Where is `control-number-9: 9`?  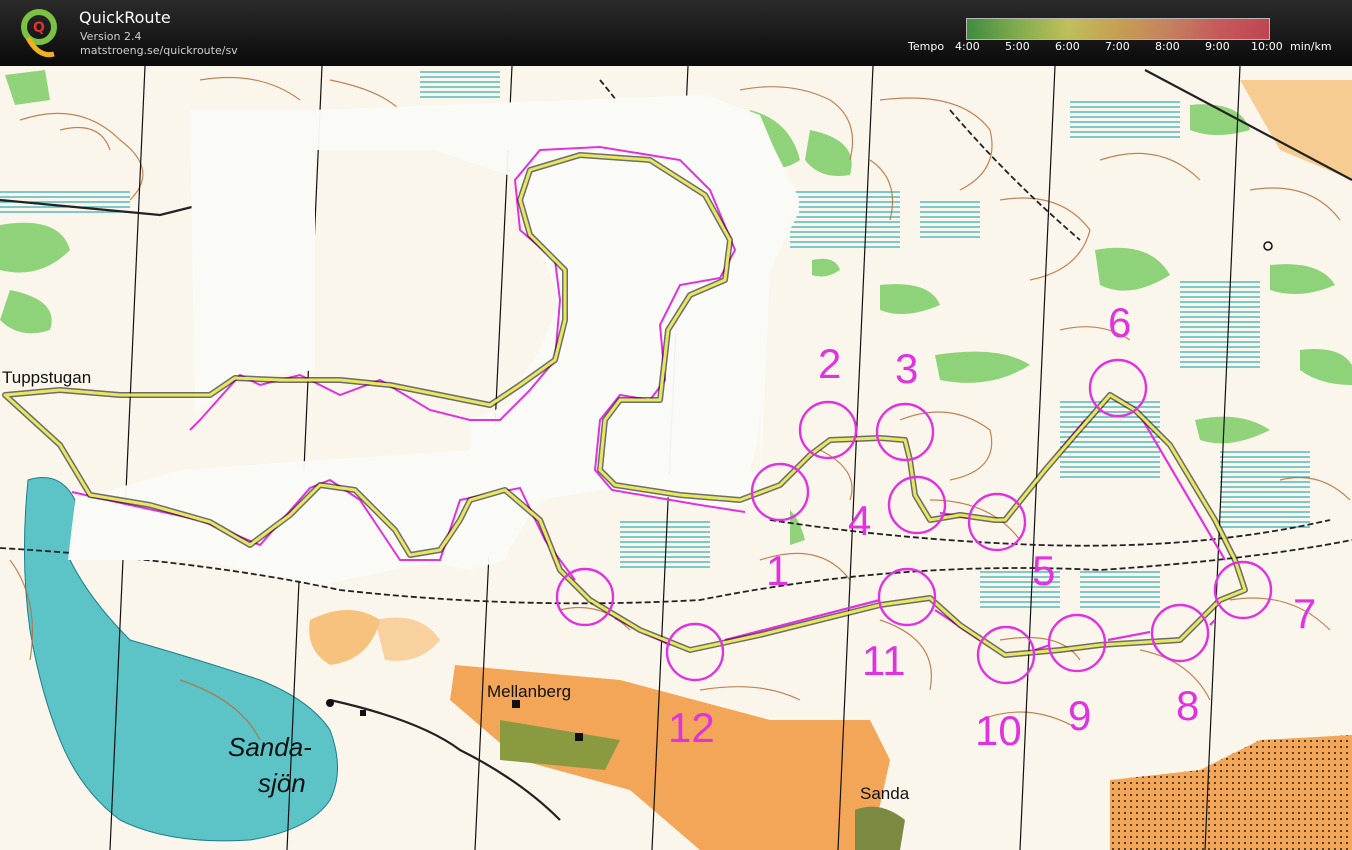 control-number-9: 9 is located at coordinates (1079, 715).